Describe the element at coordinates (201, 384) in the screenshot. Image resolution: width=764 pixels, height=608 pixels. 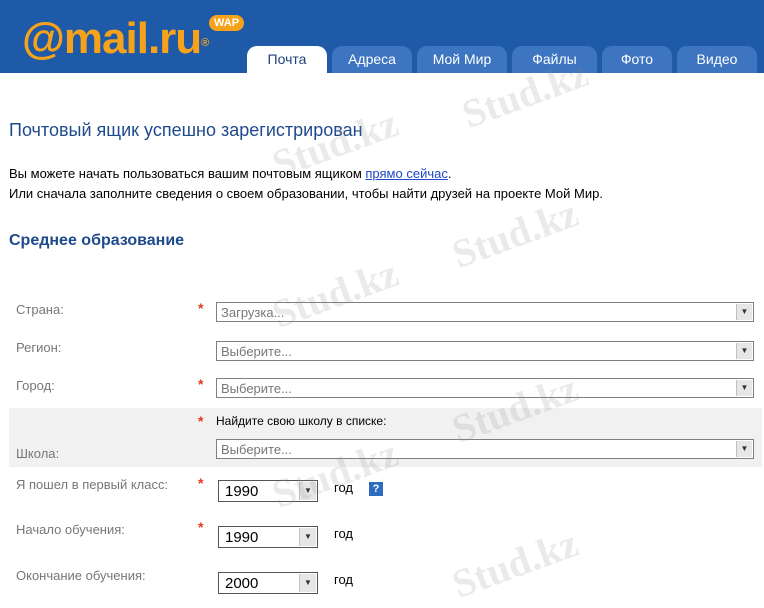
I see `city-required-mark: *` at that location.